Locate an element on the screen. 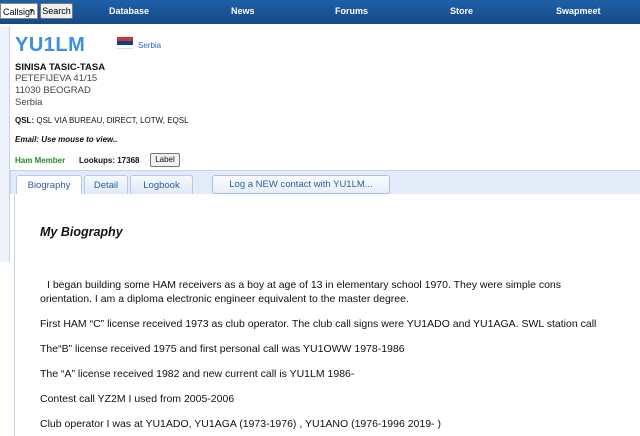  address-line-3: Serbia is located at coordinates (29, 102).